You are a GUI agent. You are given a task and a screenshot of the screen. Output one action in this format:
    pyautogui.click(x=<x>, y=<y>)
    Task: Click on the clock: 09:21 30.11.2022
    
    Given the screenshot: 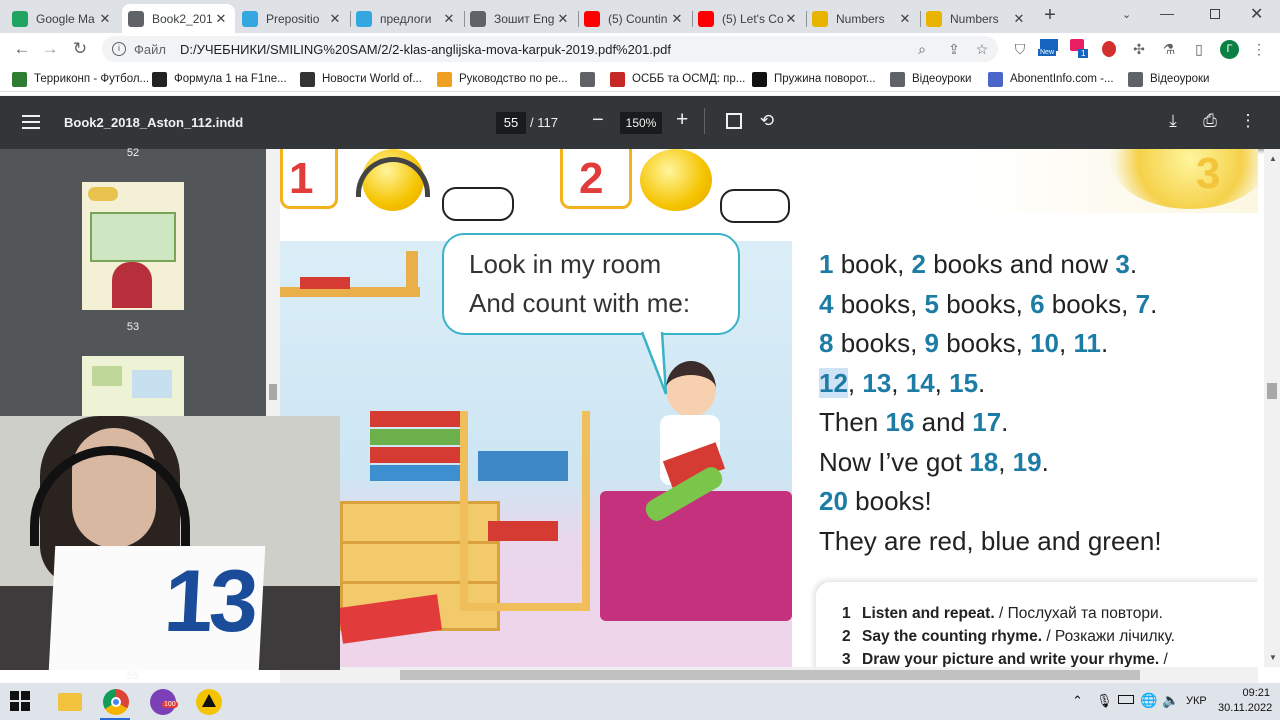 What is the action you would take?
    pyautogui.click(x=1245, y=701)
    